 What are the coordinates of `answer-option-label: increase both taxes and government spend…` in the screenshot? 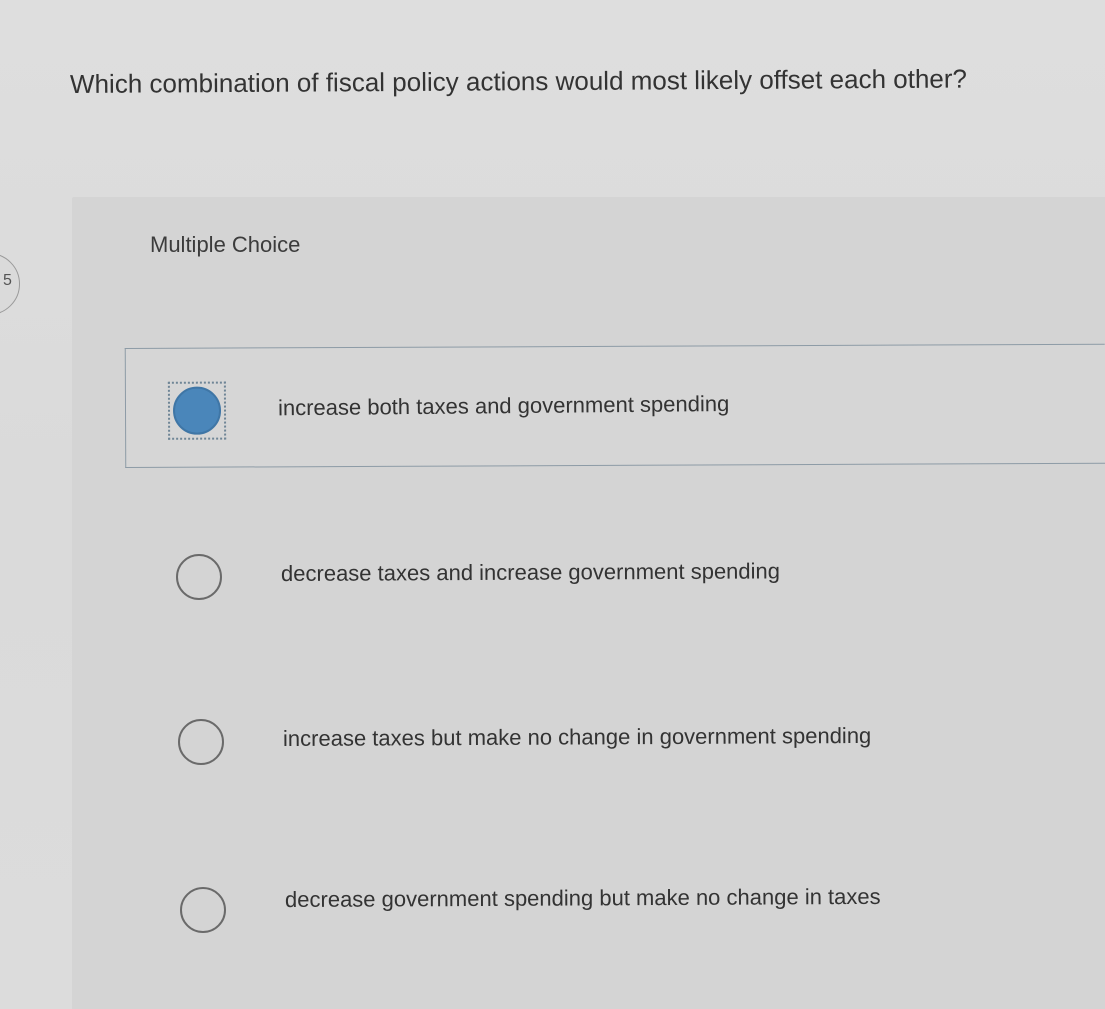 It's located at (503, 406).